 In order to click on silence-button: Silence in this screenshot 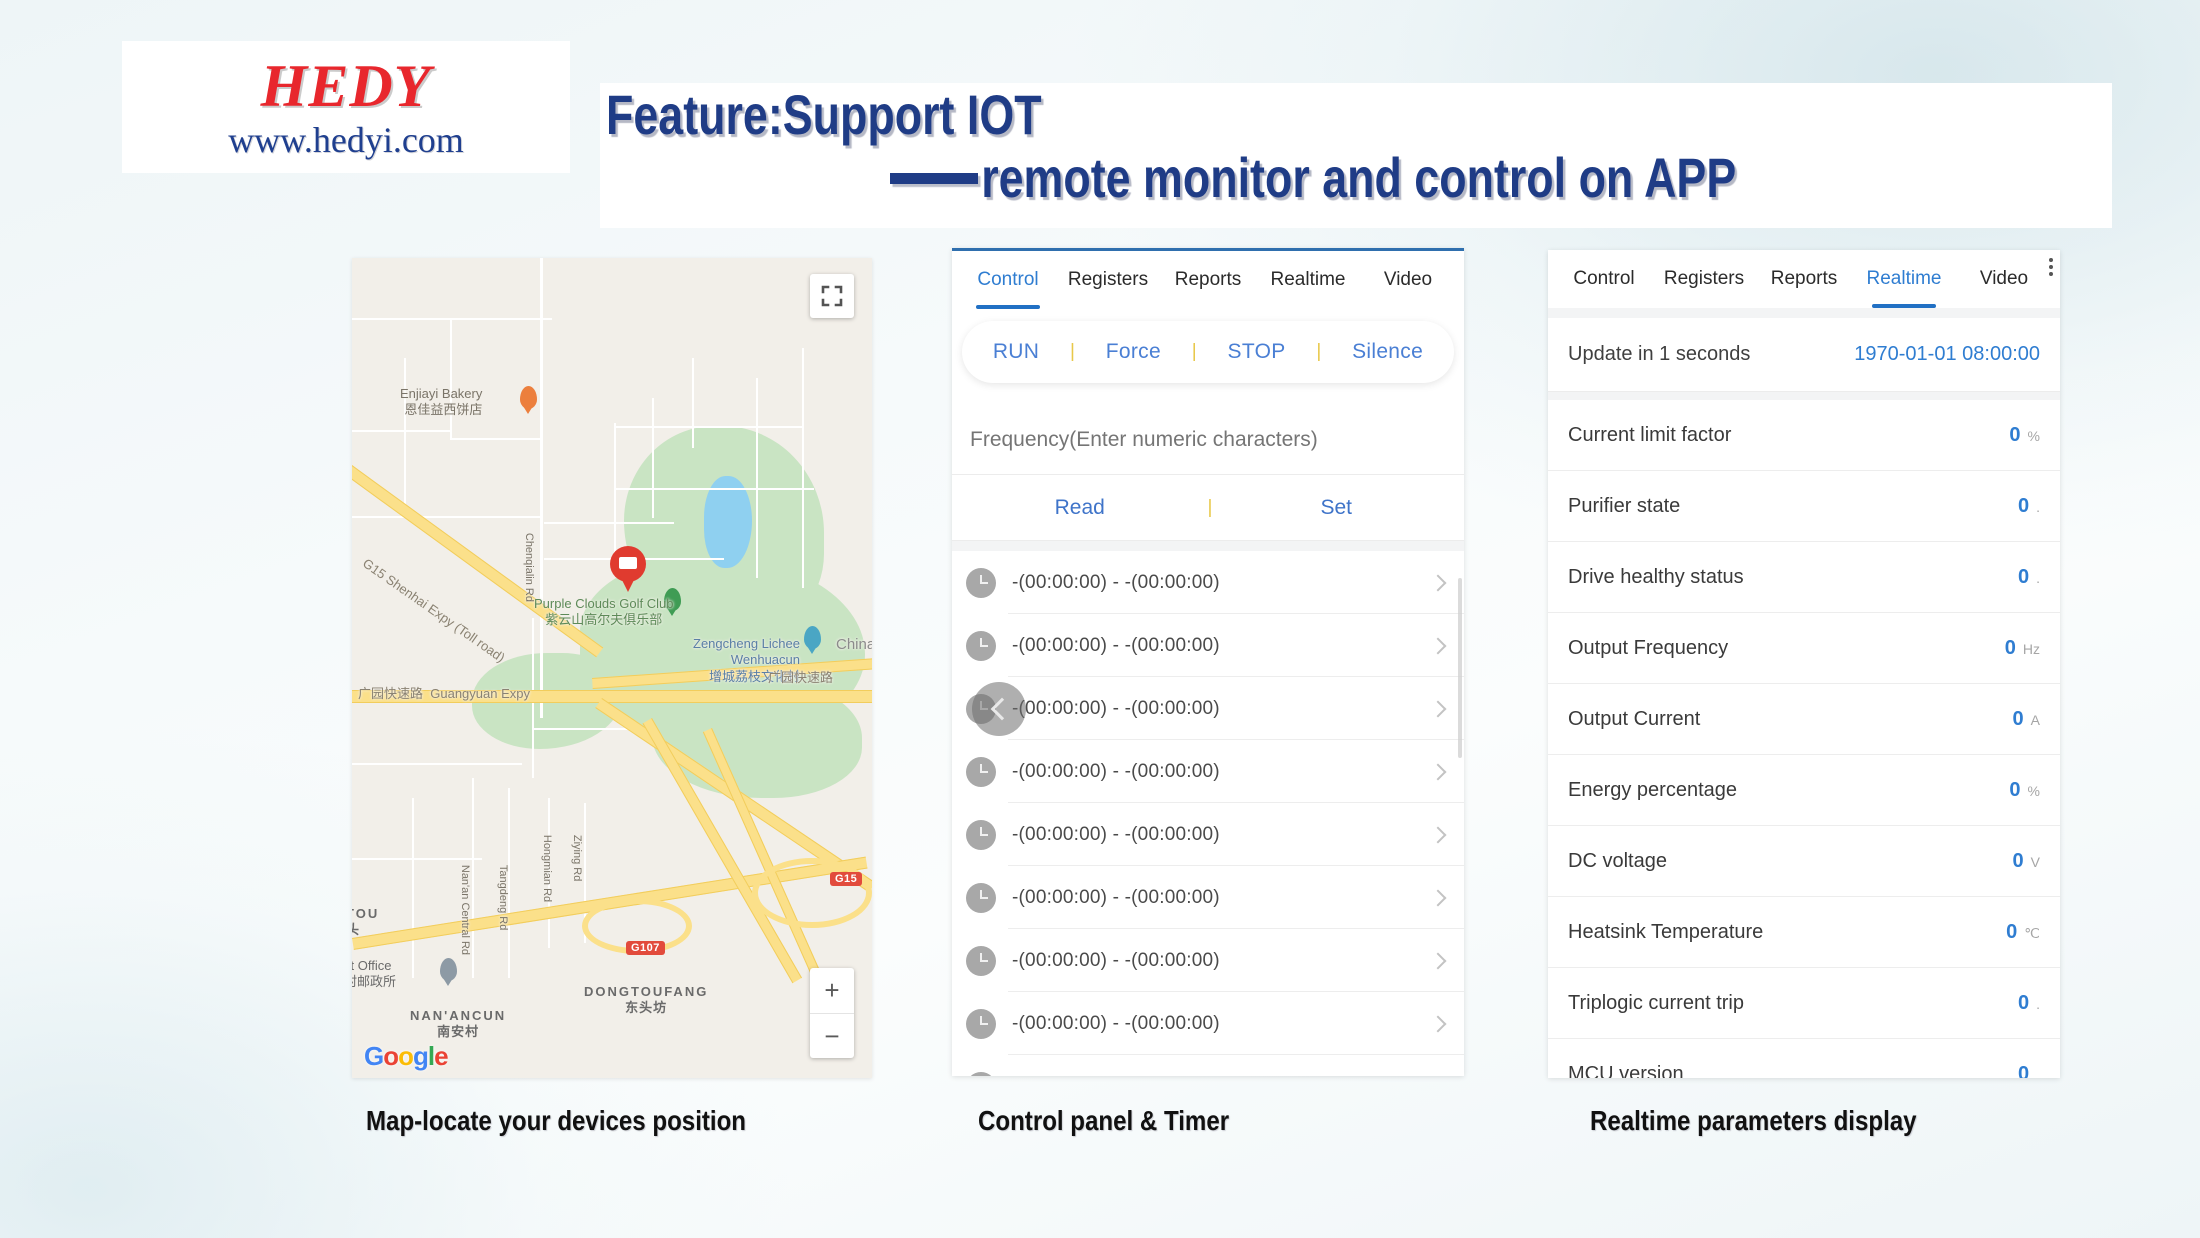, I will do `click(1387, 352)`.